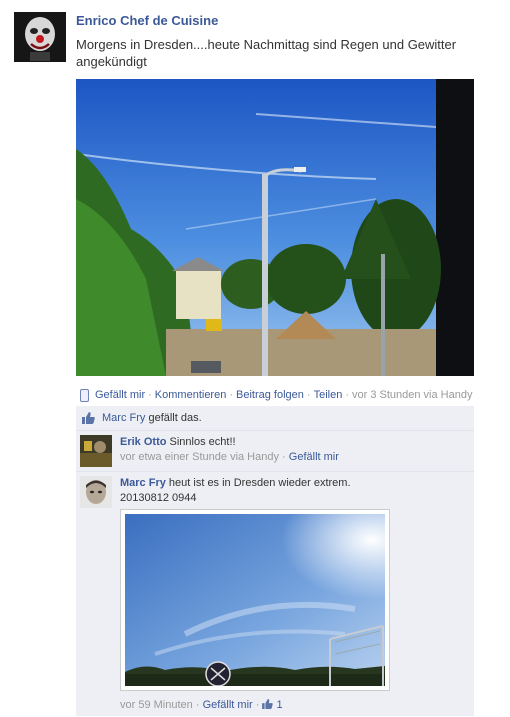 Image resolution: width=510 pixels, height=717 pixels. What do you see at coordinates (275, 418) in the screenshot?
I see `likes-summary: Marc Fry gefällt das.` at bounding box center [275, 418].